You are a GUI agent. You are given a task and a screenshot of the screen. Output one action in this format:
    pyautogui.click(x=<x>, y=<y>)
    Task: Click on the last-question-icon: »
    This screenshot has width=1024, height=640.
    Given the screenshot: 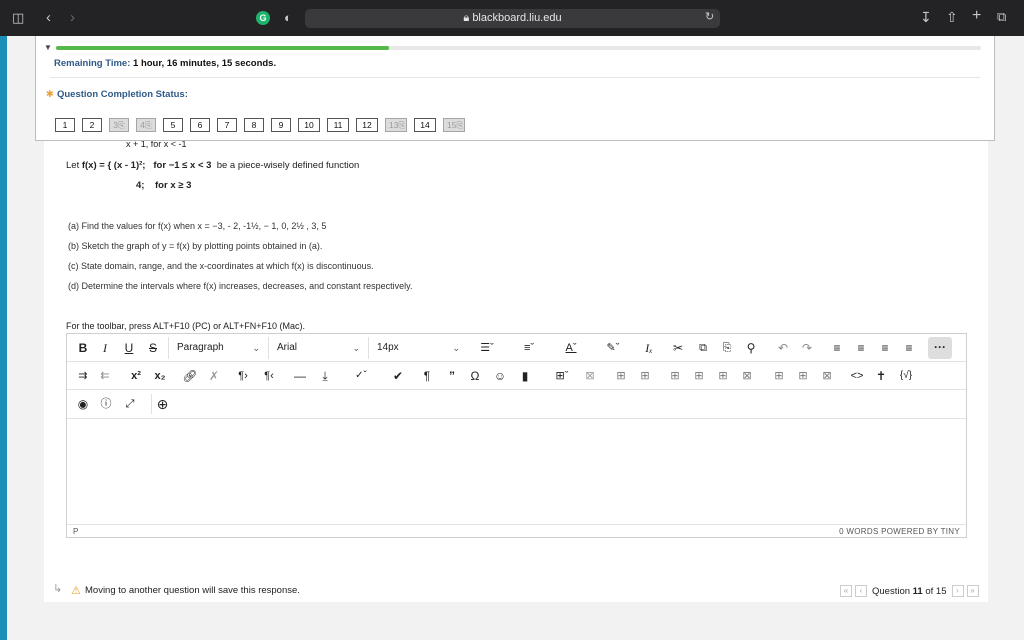 What is the action you would take?
    pyautogui.click(x=972, y=591)
    